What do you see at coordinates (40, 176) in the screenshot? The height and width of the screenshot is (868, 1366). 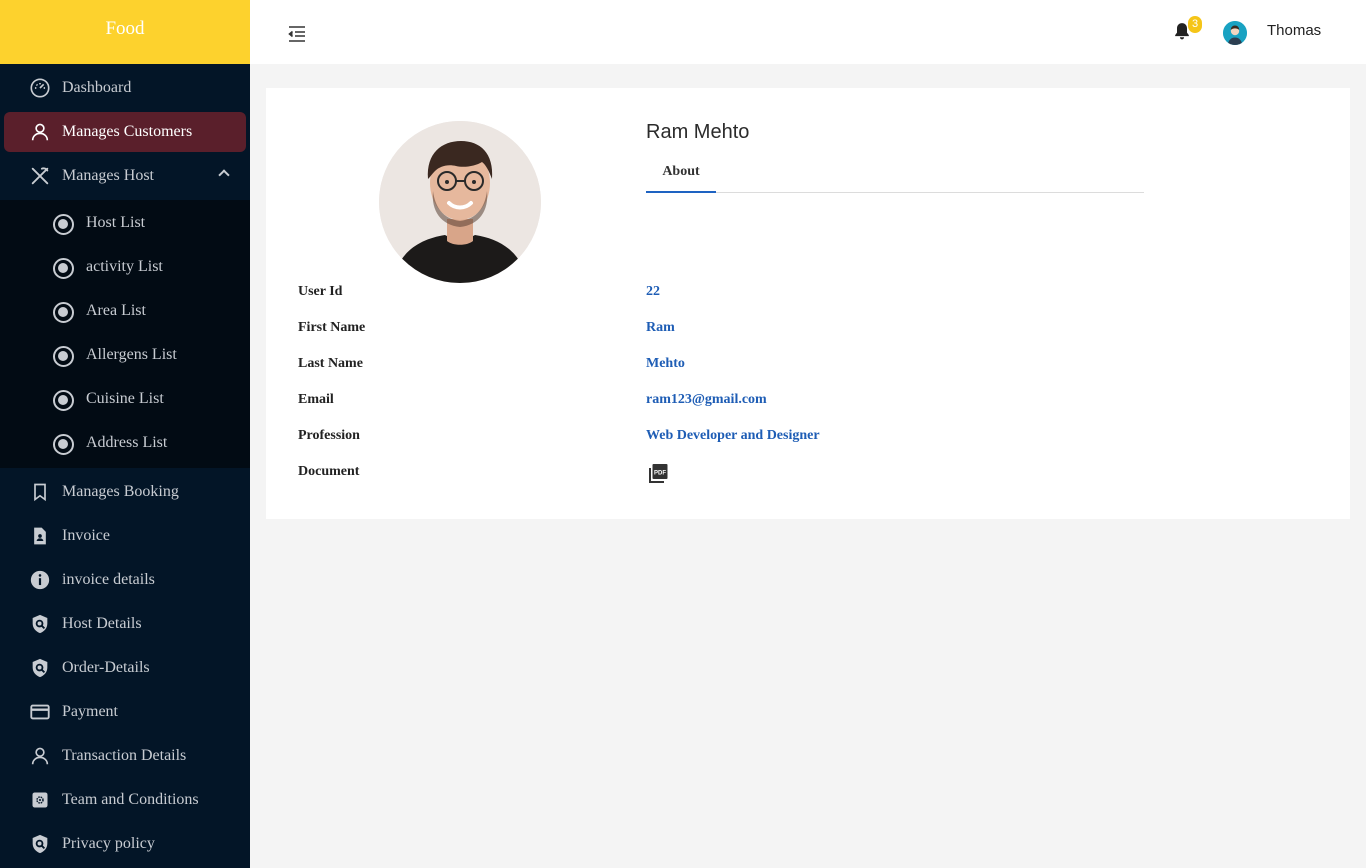 I see `fork-knife-icon` at bounding box center [40, 176].